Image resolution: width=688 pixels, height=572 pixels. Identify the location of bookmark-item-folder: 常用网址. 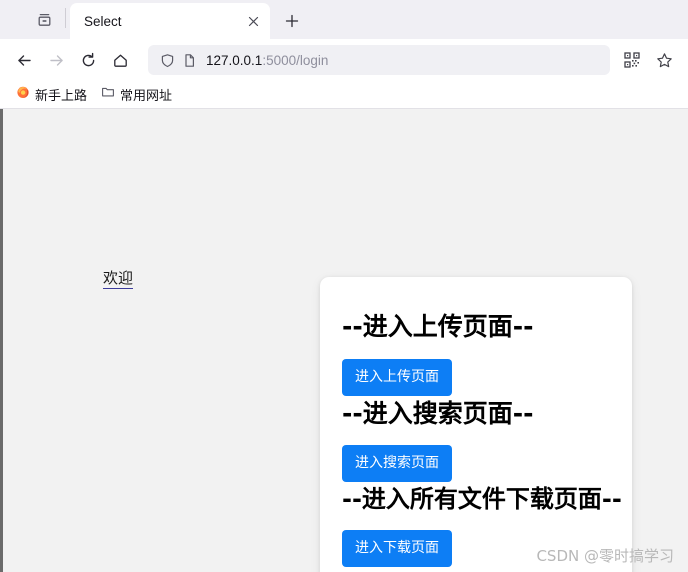
(136, 94).